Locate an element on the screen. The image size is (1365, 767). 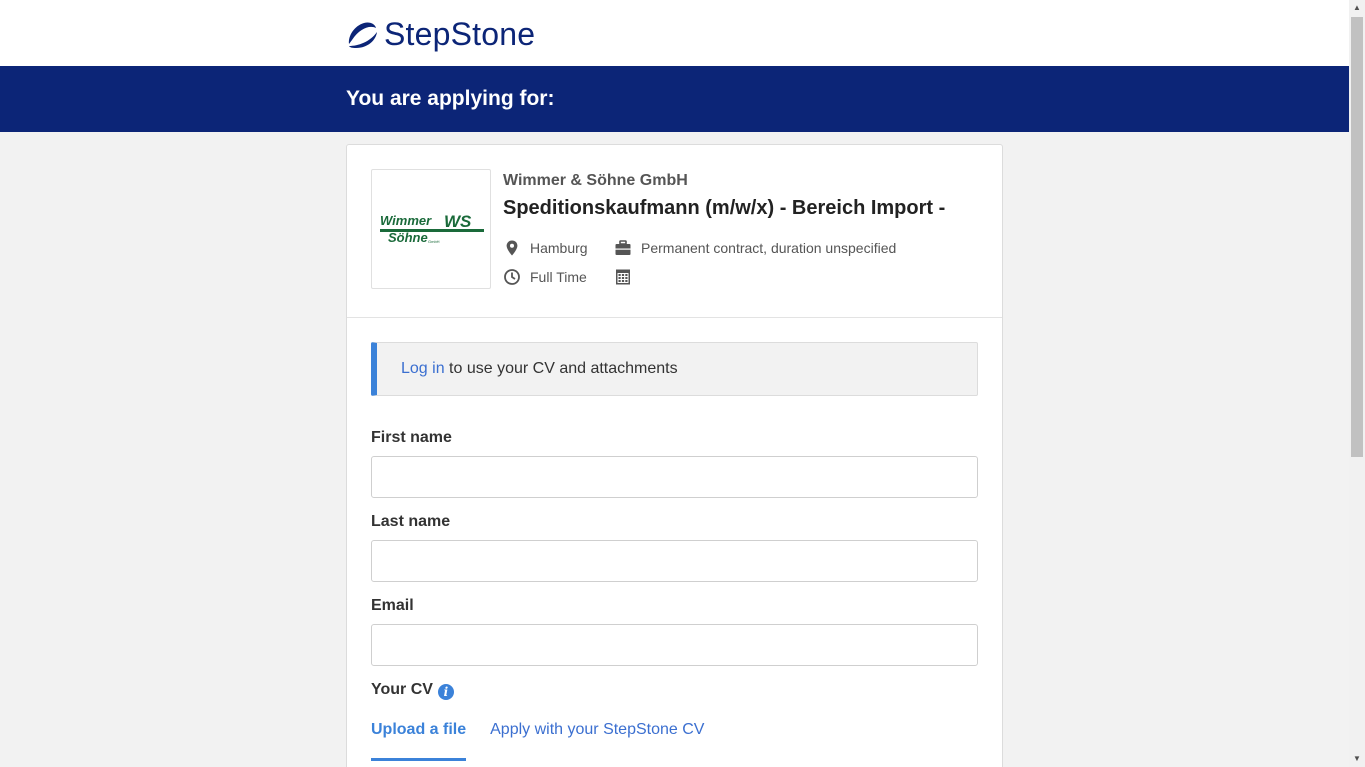
stepstone-logo-icon is located at coordinates (362, 35).